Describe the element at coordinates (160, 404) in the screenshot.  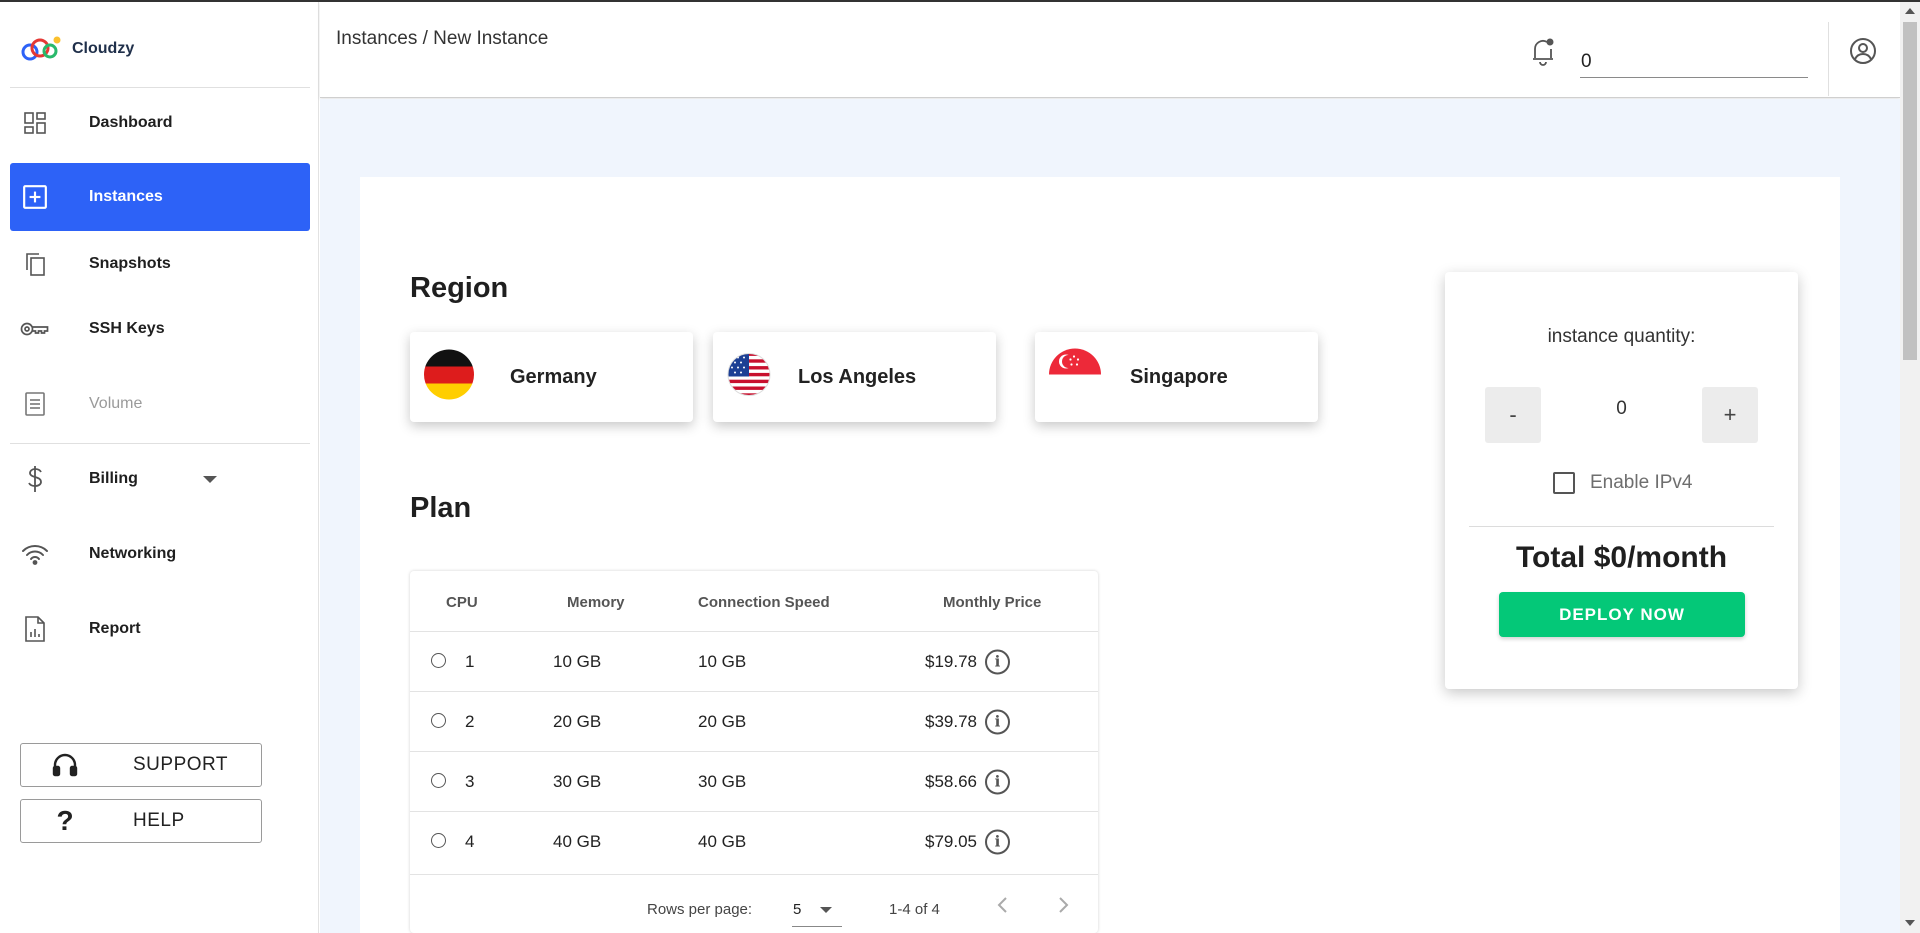
I see `sidebar-item-volume: Volume` at that location.